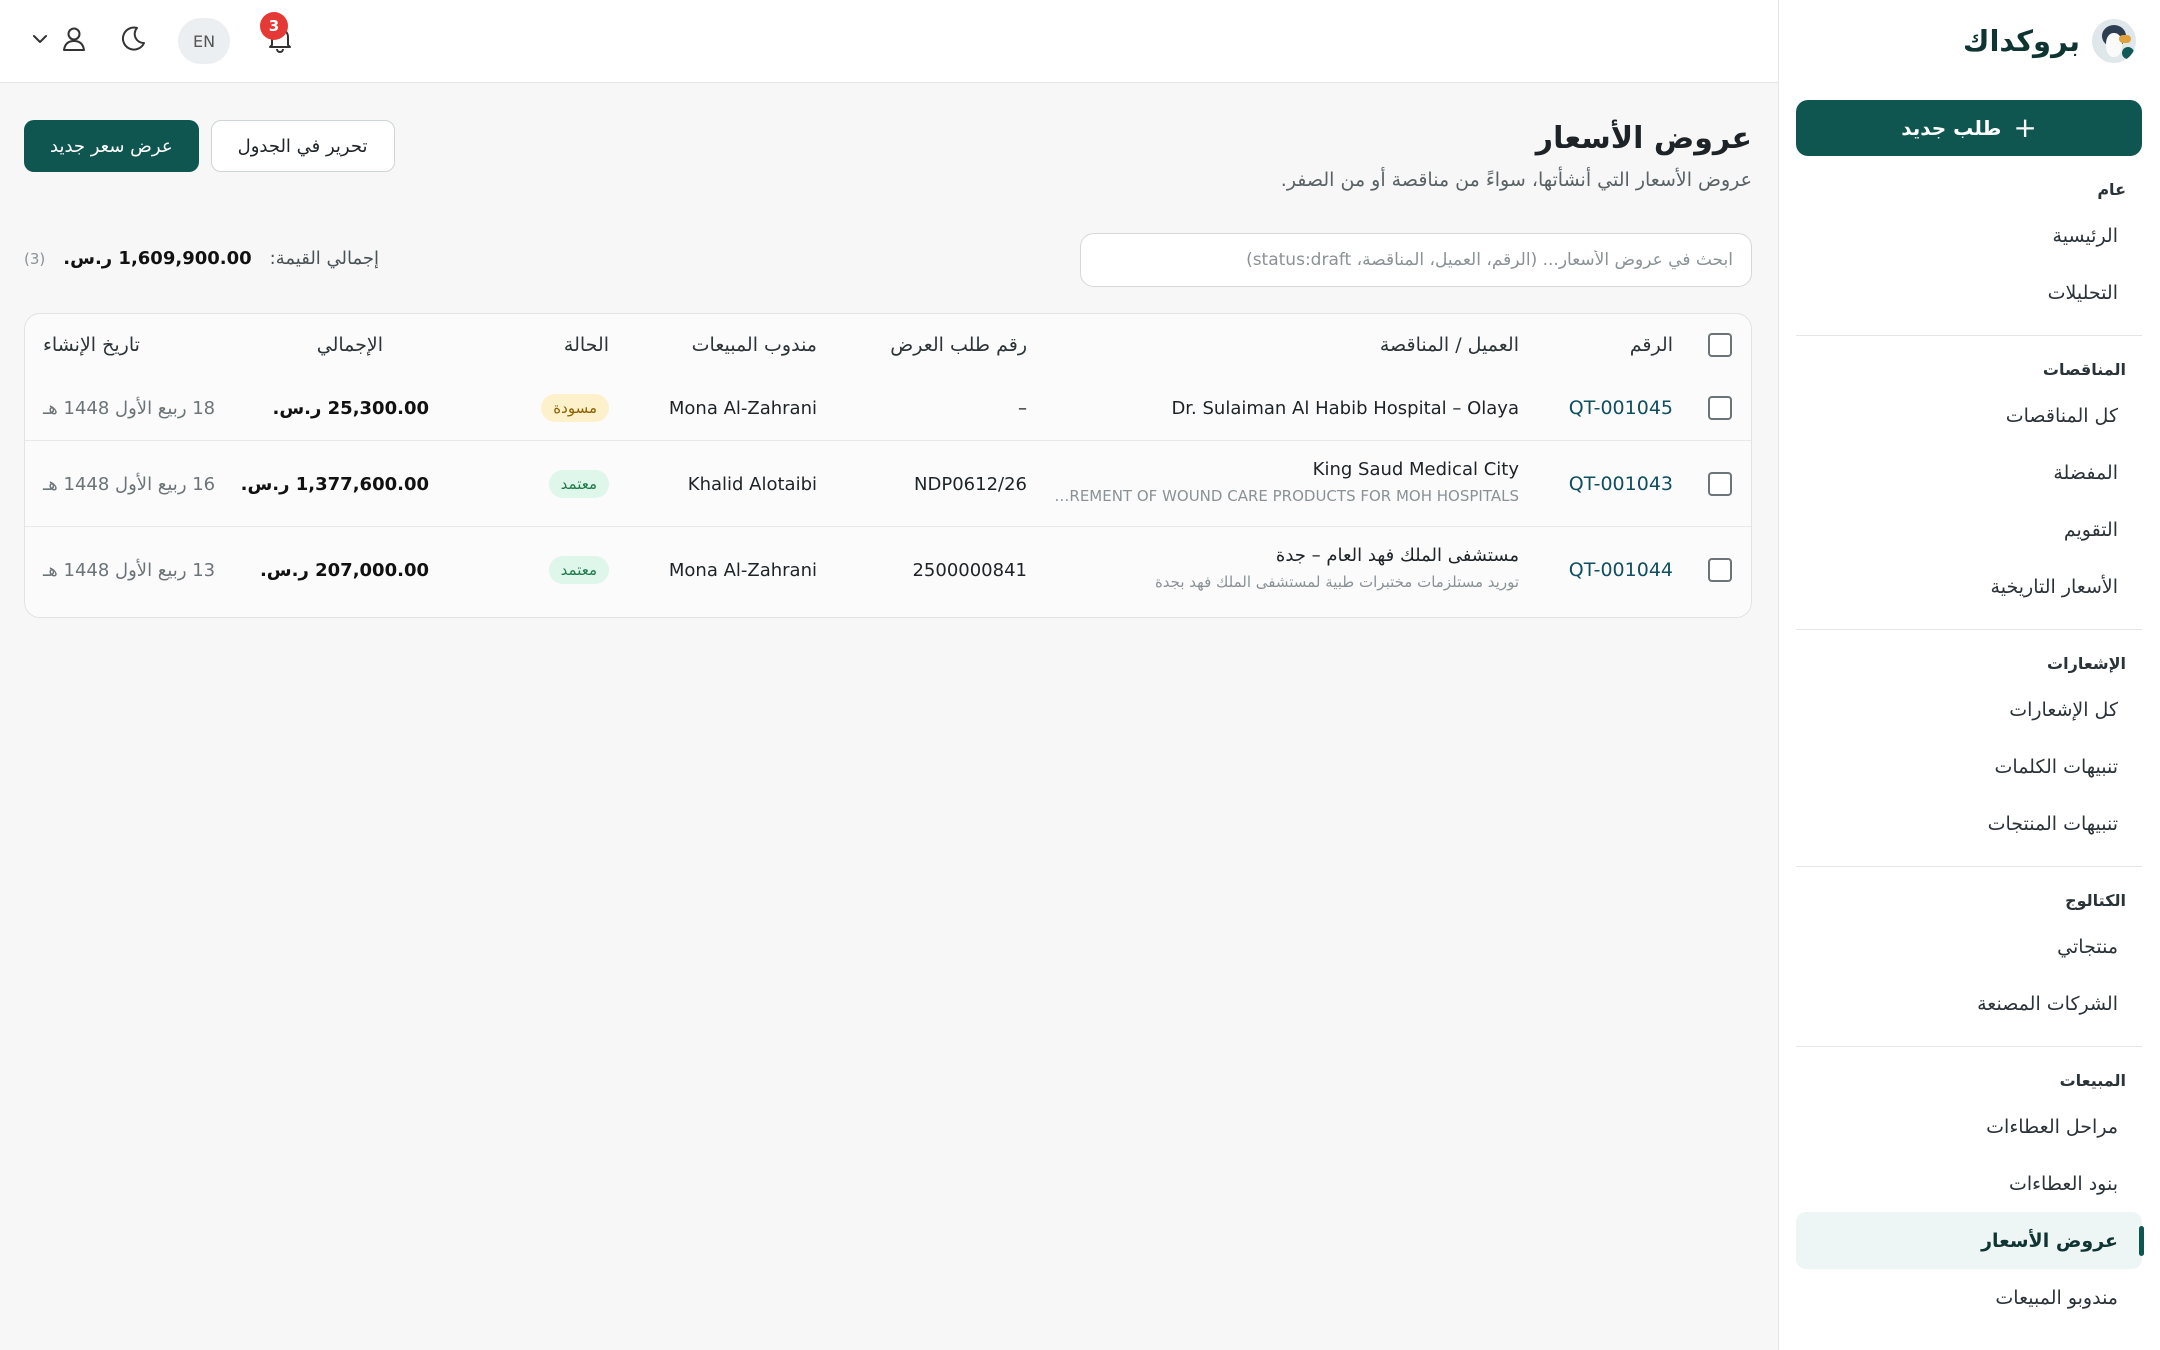  I want to click on client-name: Dr. Sulaiman Al Habib Hospital – Olaya, so click(1345, 408).